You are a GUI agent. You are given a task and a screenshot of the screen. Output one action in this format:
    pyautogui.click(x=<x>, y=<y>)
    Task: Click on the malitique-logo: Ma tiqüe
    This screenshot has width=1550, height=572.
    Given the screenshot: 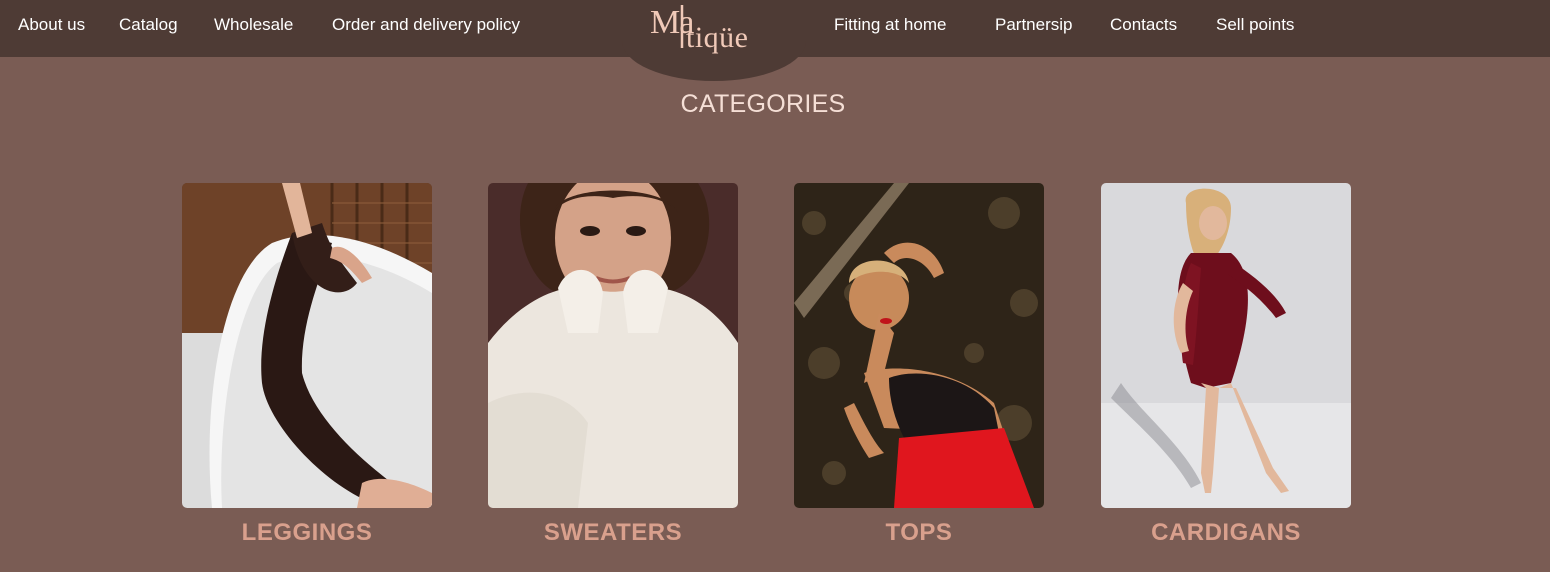 What is the action you would take?
    pyautogui.click(x=715, y=30)
    